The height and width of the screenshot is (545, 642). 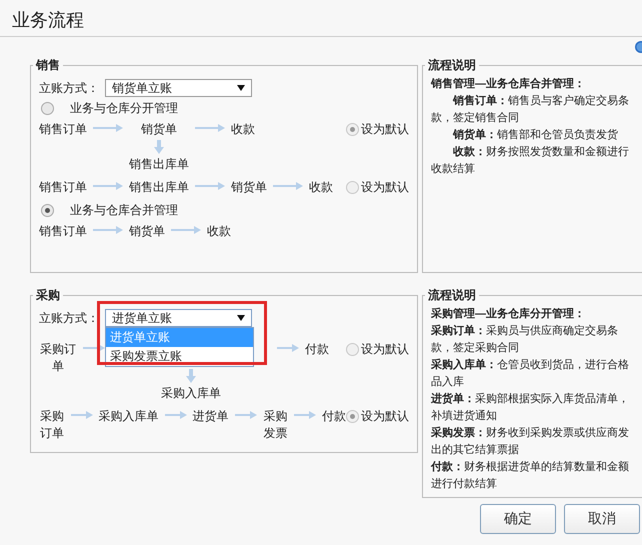 I want to click on section-legend: 销售, so click(x=48, y=65).